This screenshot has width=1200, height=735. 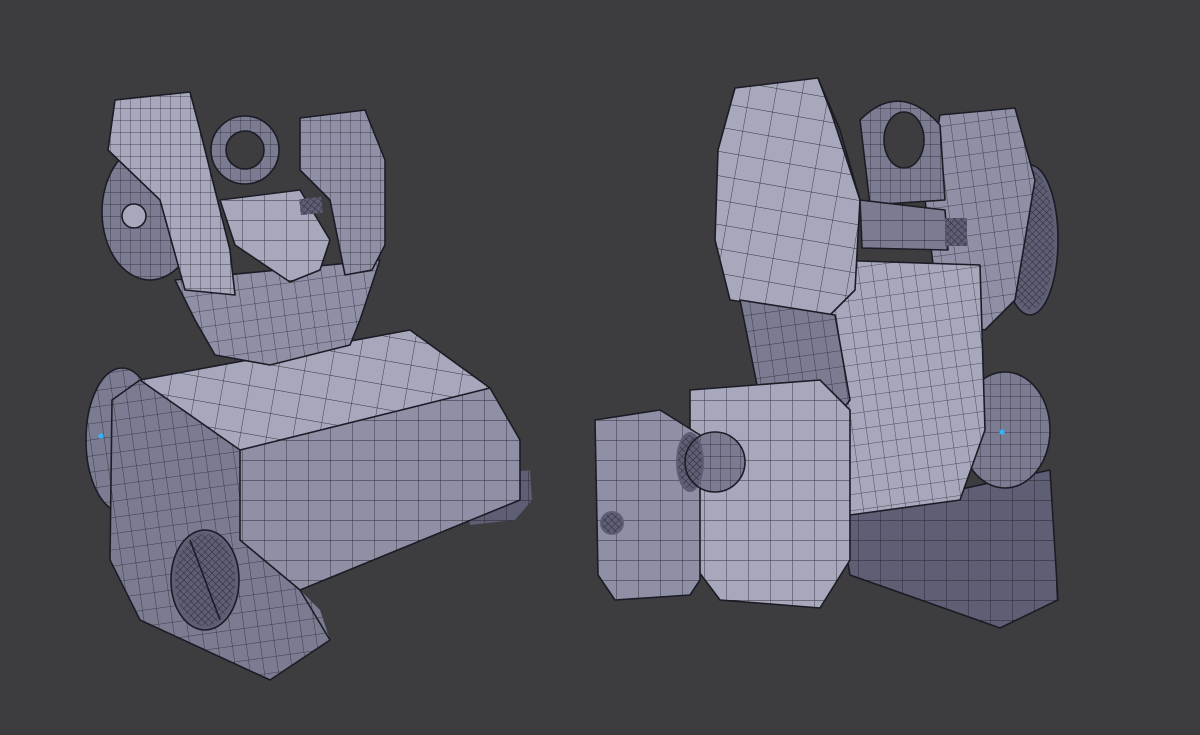 What do you see at coordinates (770, 494) in the screenshot?
I see `front-block` at bounding box center [770, 494].